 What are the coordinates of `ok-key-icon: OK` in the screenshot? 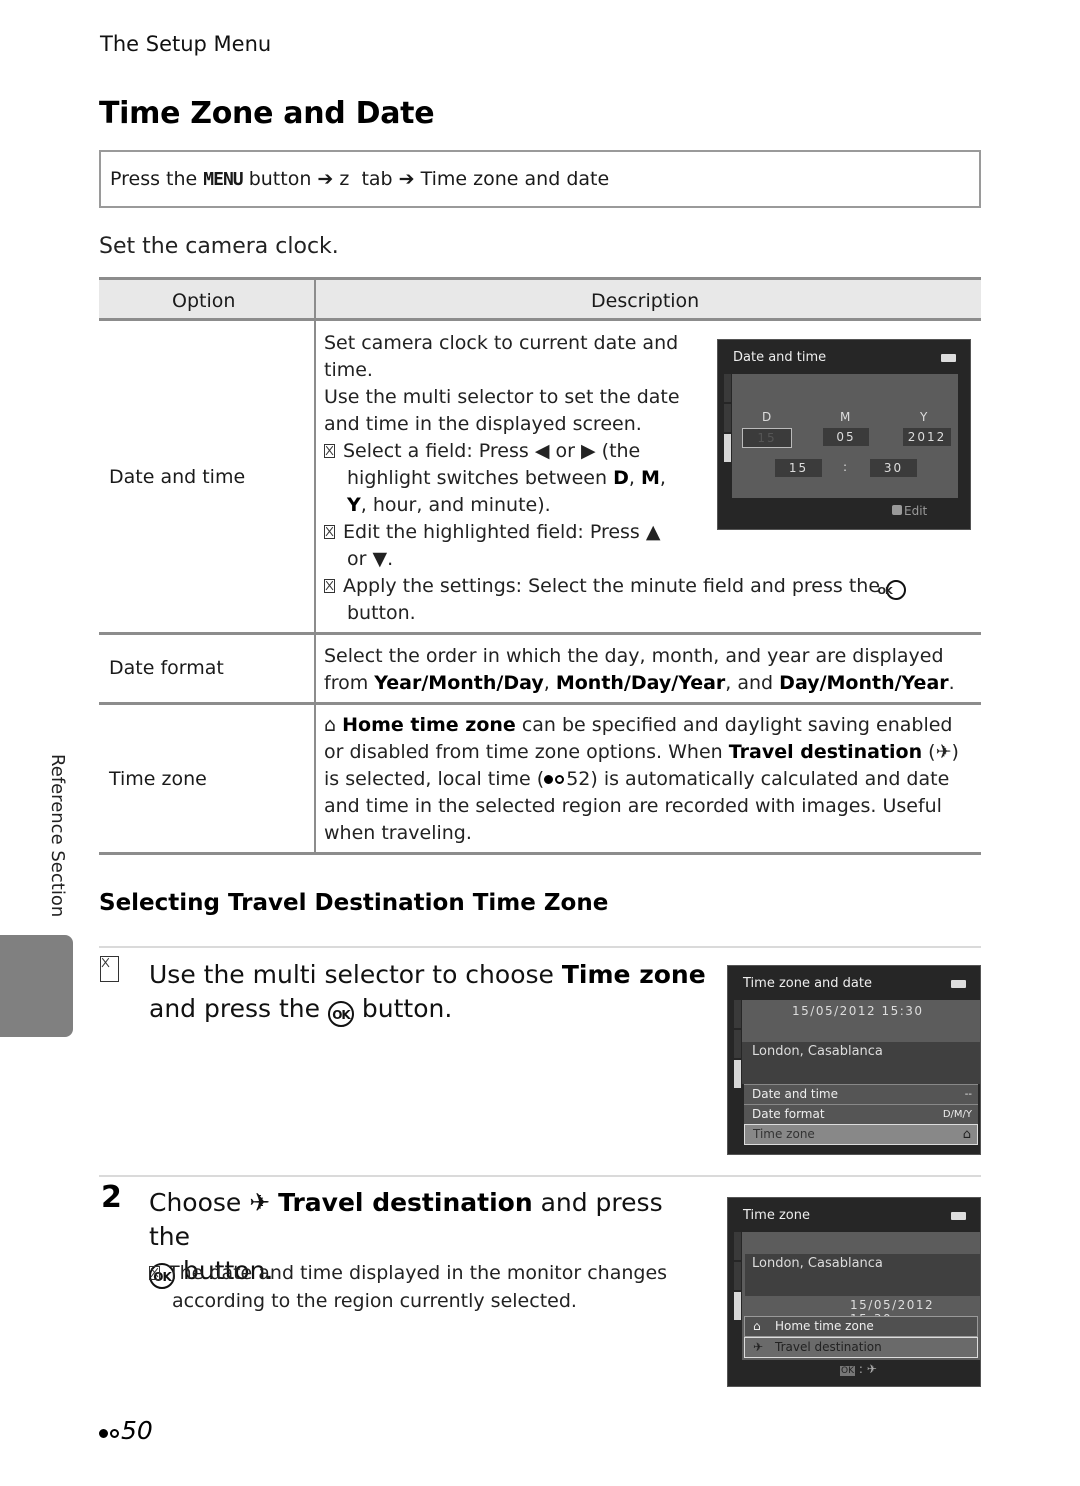 It's located at (847, 1371).